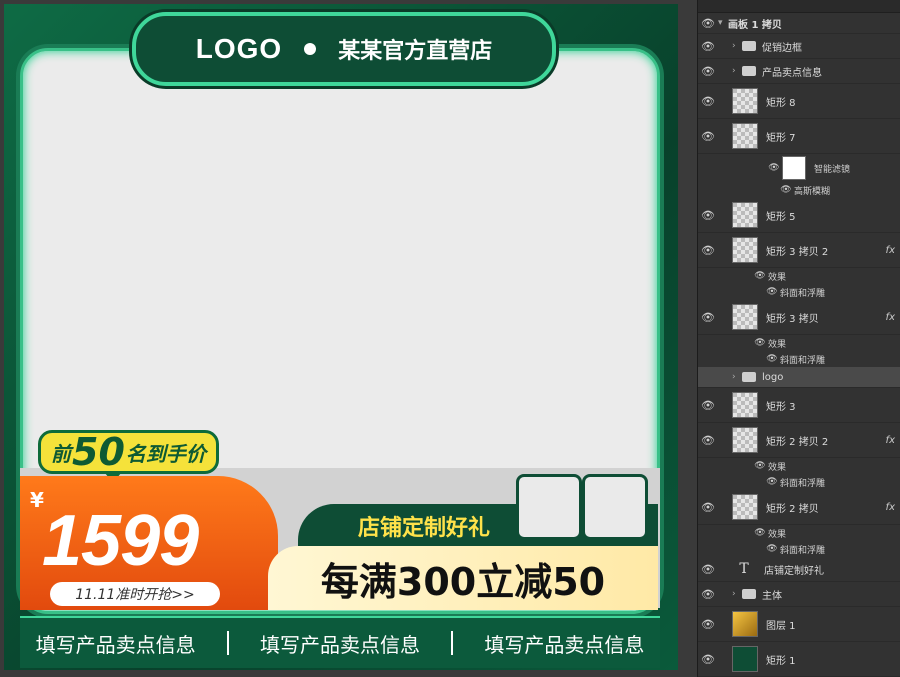  I want to click on layer-name: 矩形 2 拷贝, so click(792, 509).